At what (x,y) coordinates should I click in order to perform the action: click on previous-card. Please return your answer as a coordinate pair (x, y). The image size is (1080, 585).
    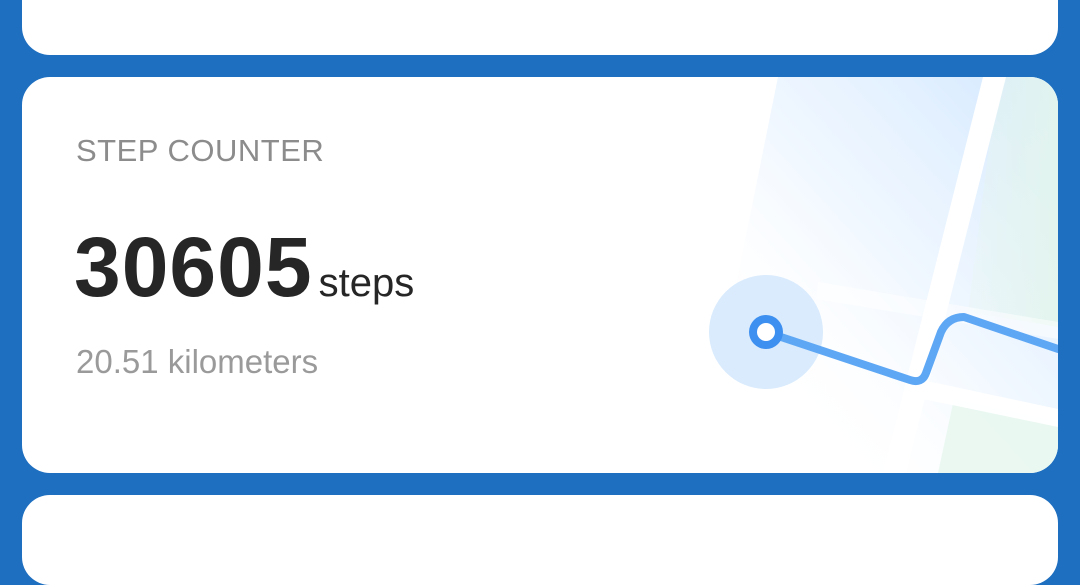
    Looking at the image, I should click on (540, 27).